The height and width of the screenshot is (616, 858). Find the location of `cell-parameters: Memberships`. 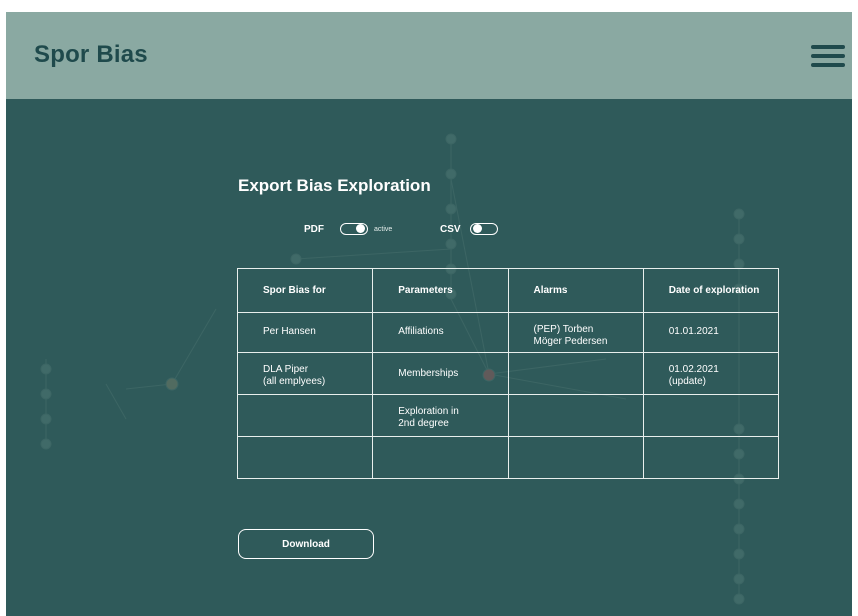

cell-parameters: Memberships is located at coordinates (440, 373).